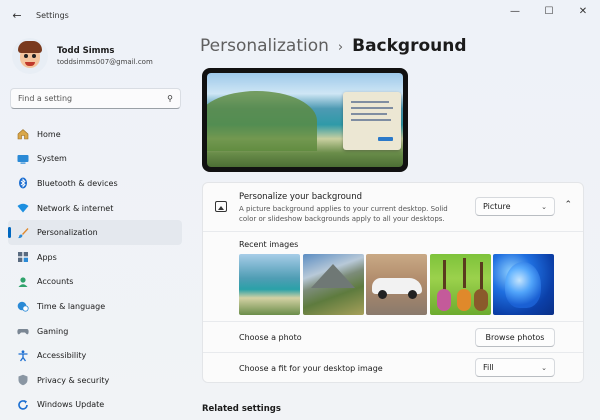 The image size is (600, 420). What do you see at coordinates (311, 368) in the screenshot?
I see `fit-label: Choose a fit for your desktop image` at bounding box center [311, 368].